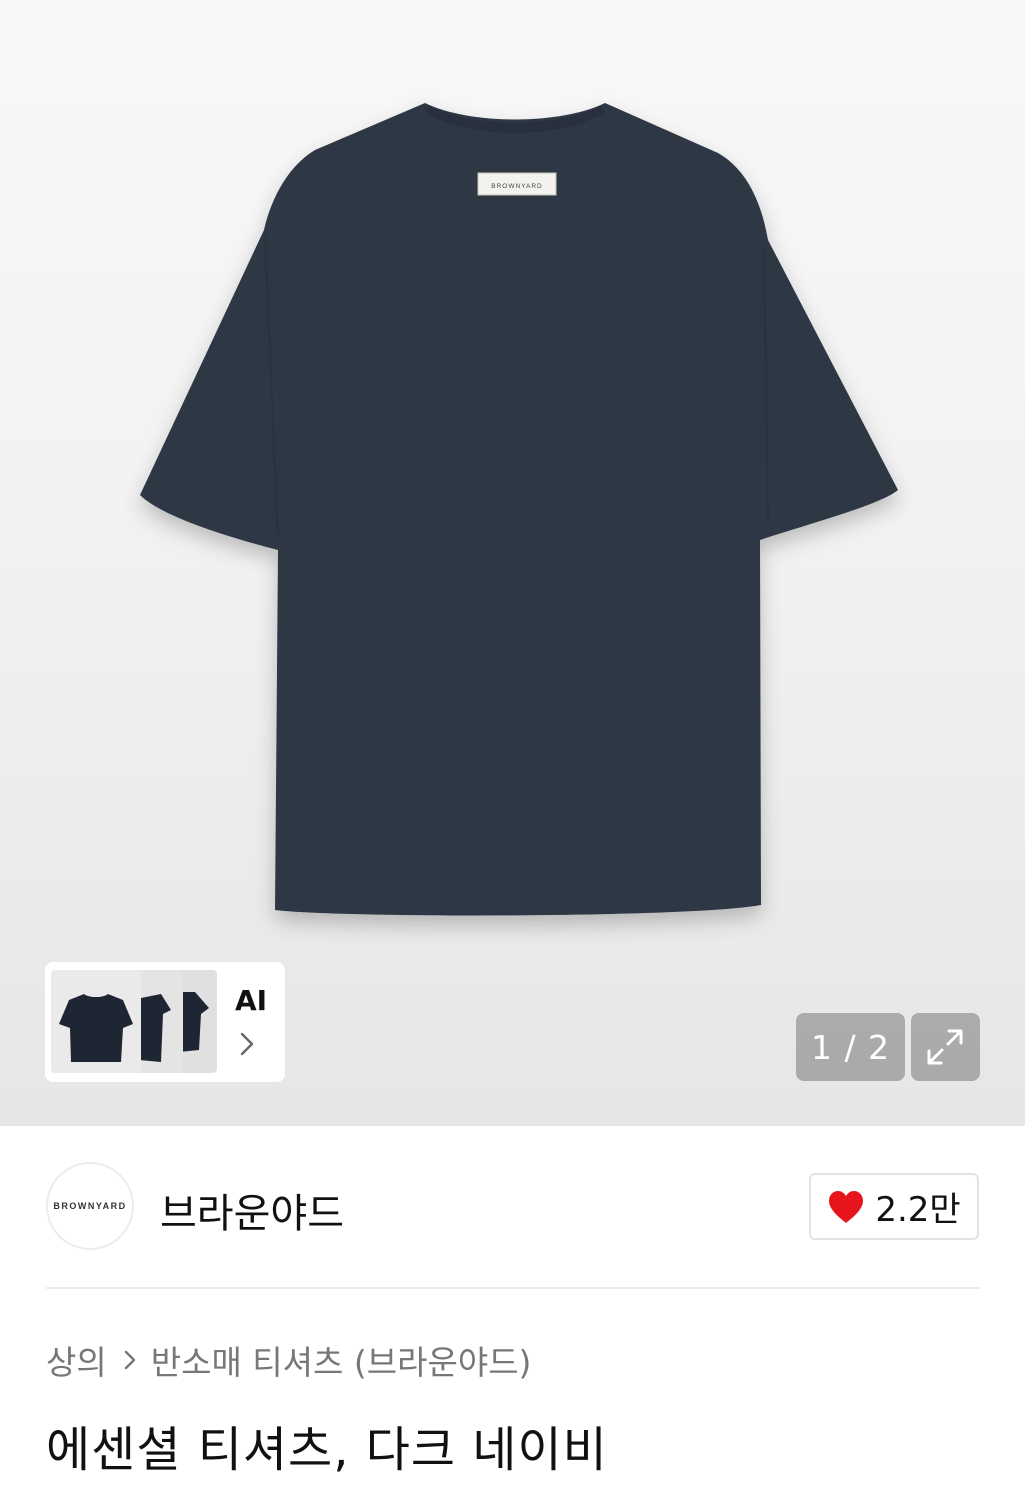 The width and height of the screenshot is (1025, 1500). What do you see at coordinates (251, 1000) in the screenshot?
I see `ai-label: AI` at bounding box center [251, 1000].